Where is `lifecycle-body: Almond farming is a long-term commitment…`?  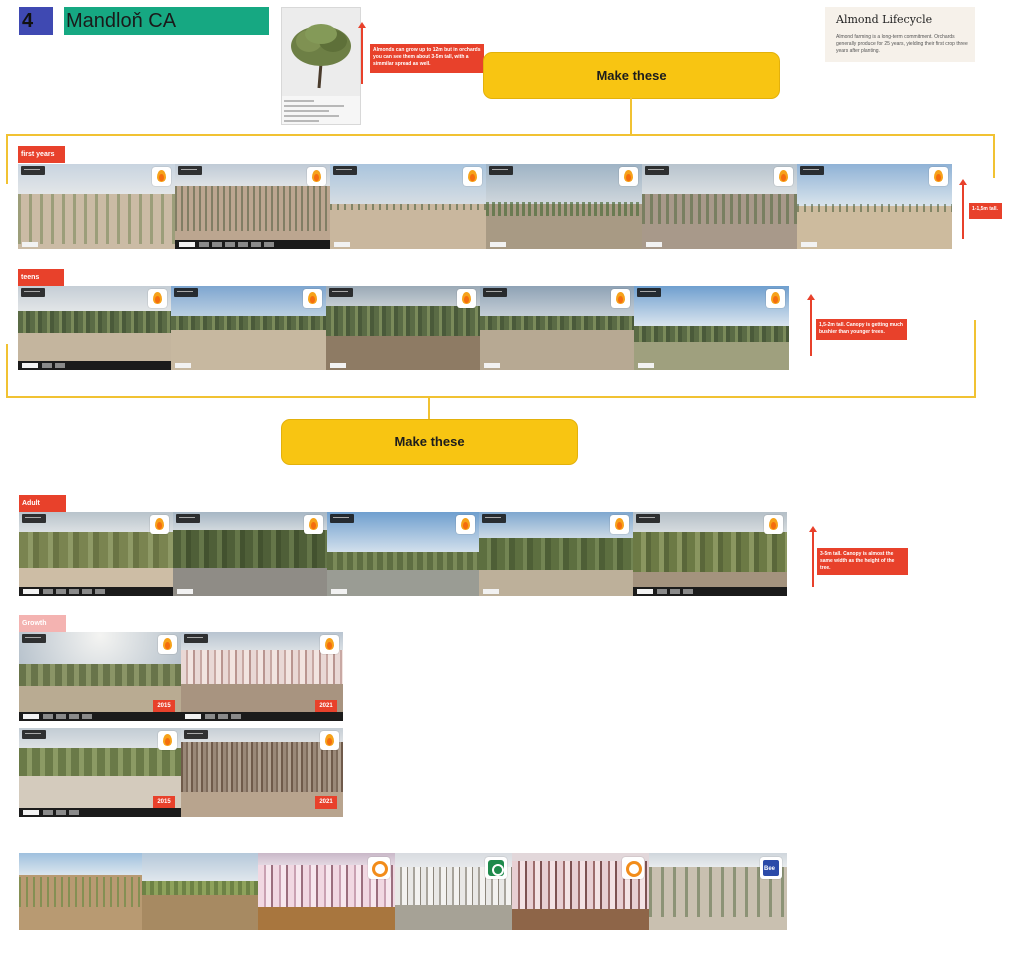
lifecycle-body: Almond farming is a long-term commitment… is located at coordinates (902, 44).